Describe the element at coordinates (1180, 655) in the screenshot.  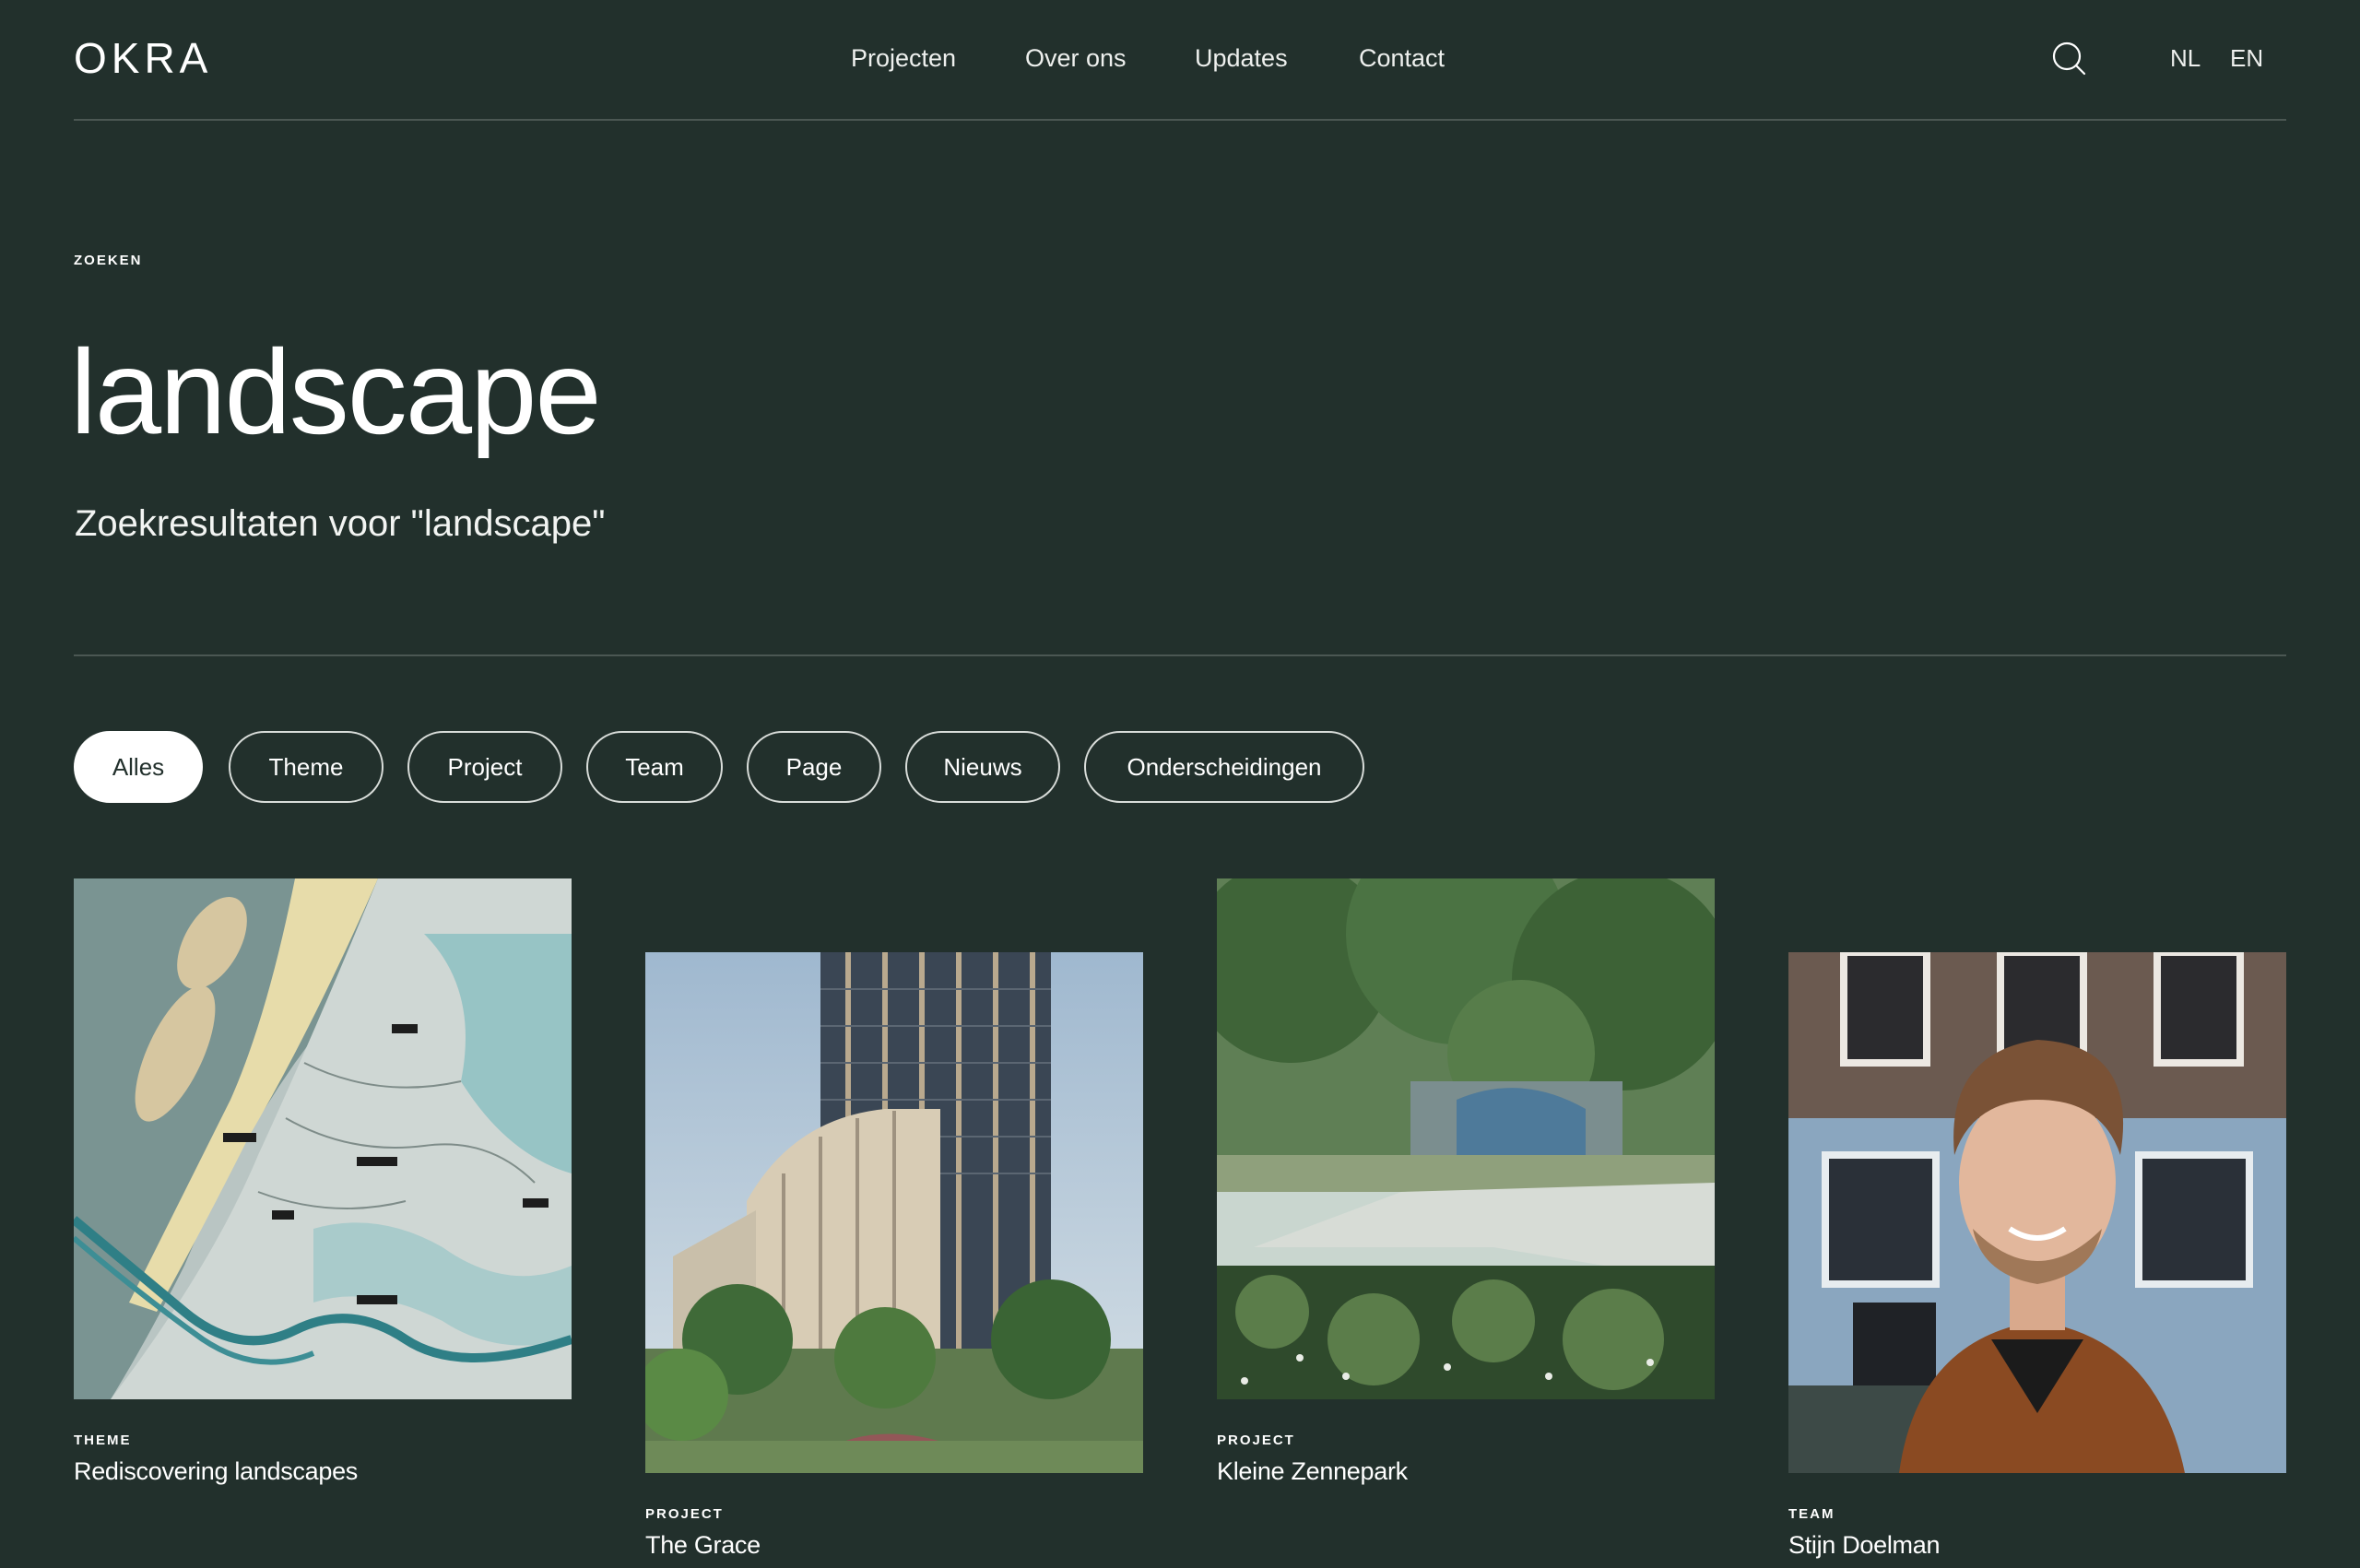
I see `divider` at that location.